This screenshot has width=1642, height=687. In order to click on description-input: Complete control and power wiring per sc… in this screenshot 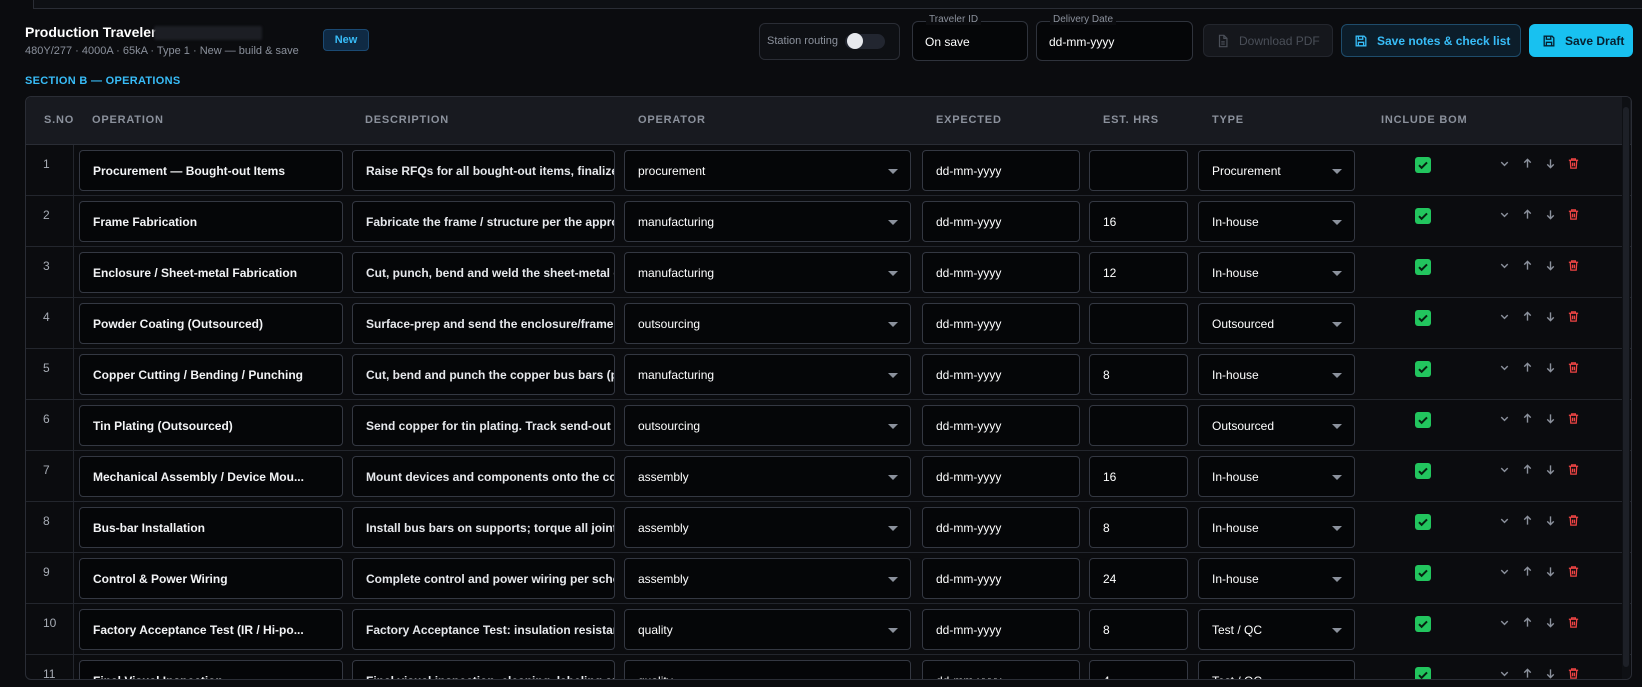, I will do `click(483, 578)`.